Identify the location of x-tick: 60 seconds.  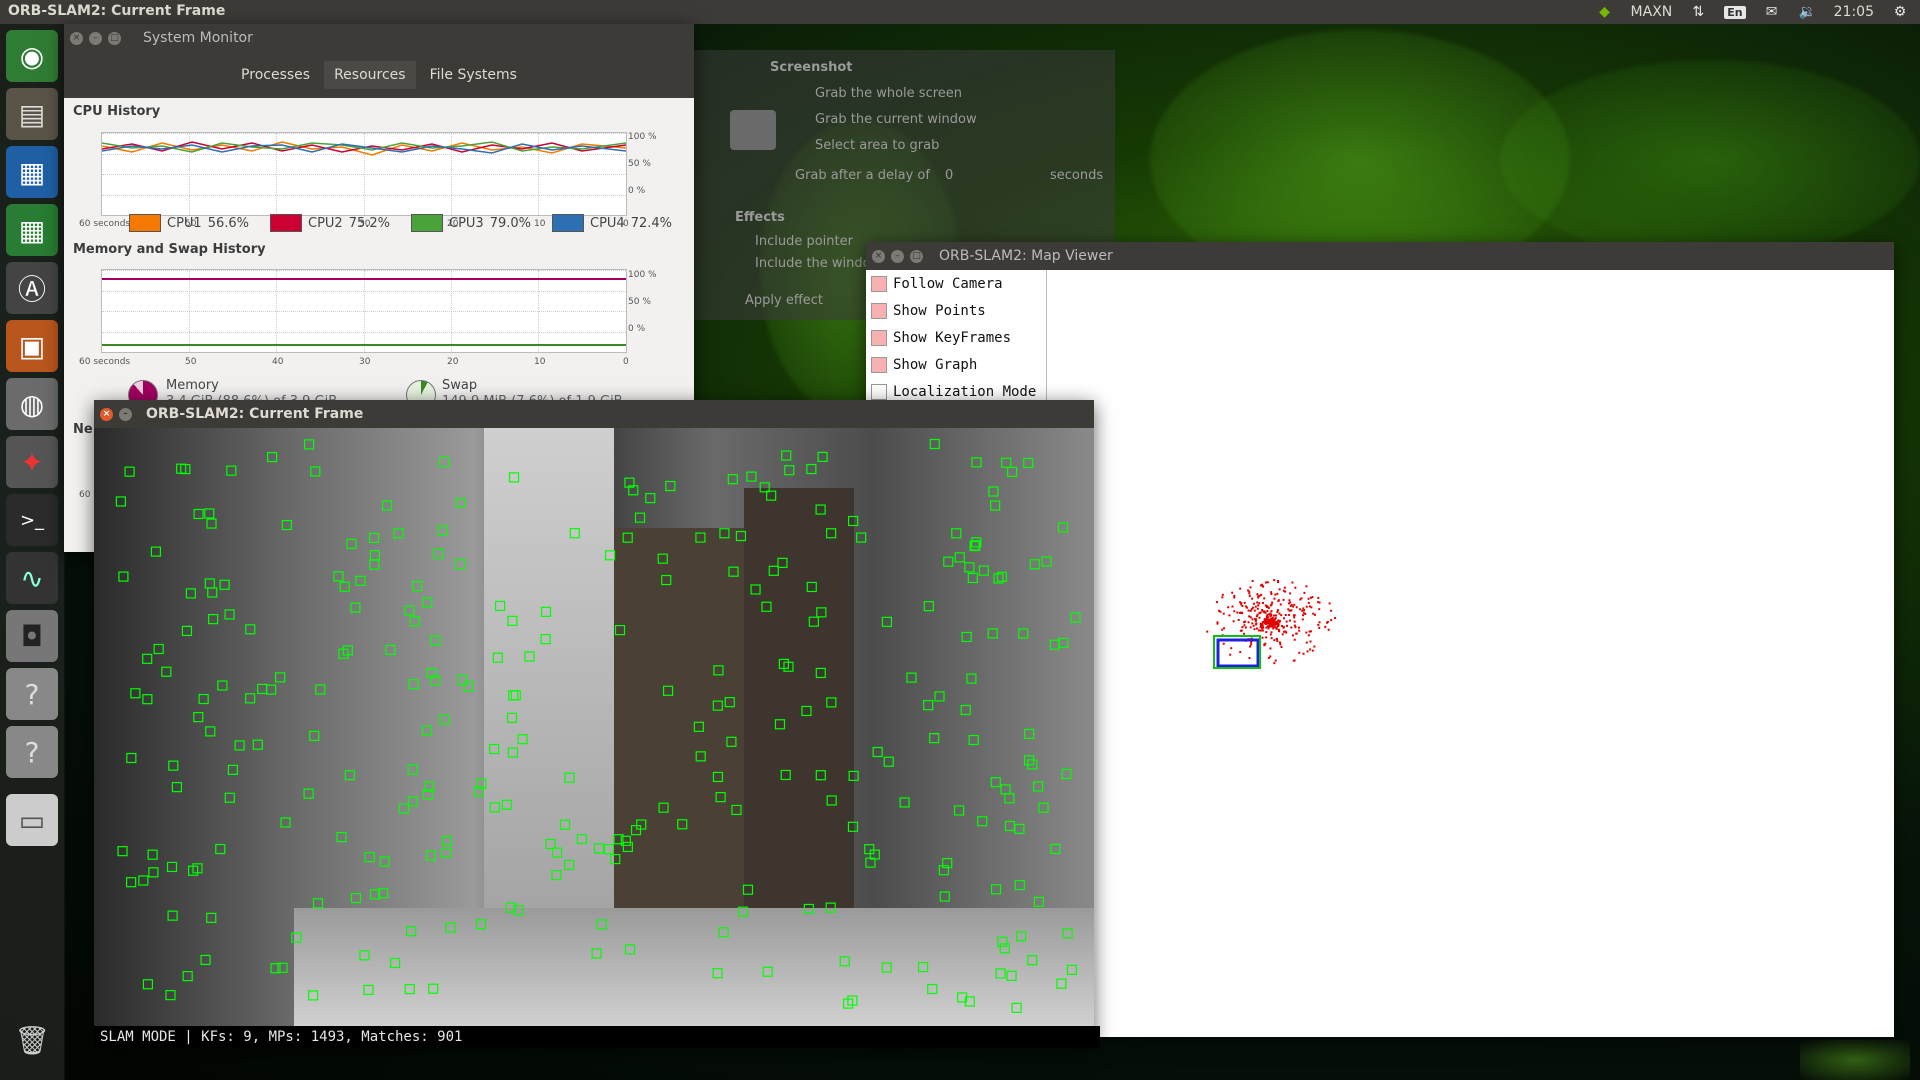
(105, 224).